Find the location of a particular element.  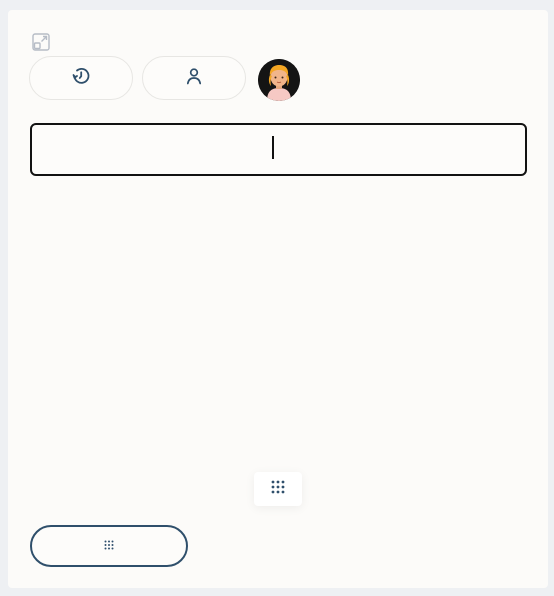

drag-handle is located at coordinates (278, 489).